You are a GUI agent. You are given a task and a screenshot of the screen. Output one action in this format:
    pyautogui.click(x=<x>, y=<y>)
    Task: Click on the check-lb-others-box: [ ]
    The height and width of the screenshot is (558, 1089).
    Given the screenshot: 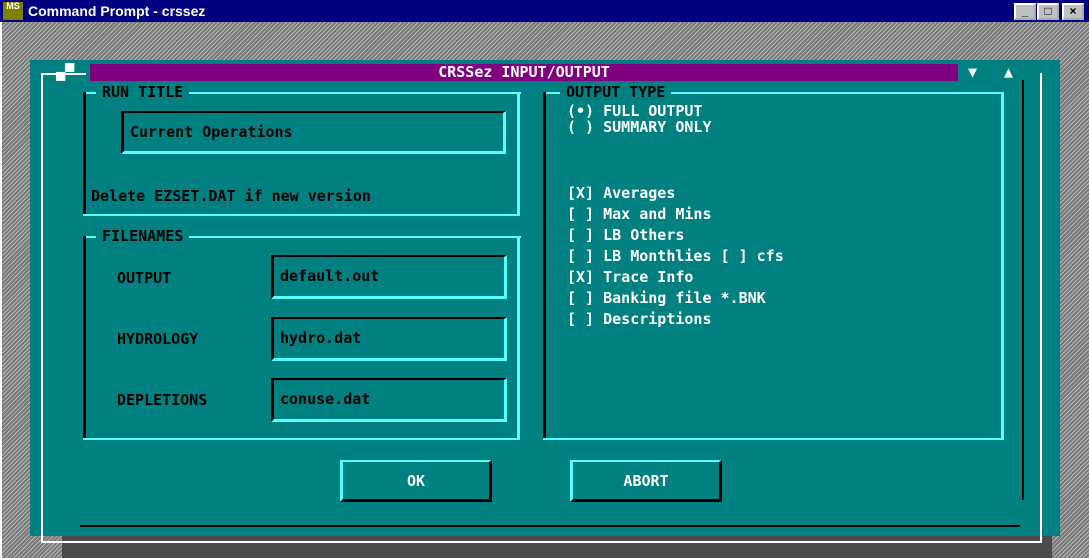 What is the action you would take?
    pyautogui.click(x=580, y=235)
    